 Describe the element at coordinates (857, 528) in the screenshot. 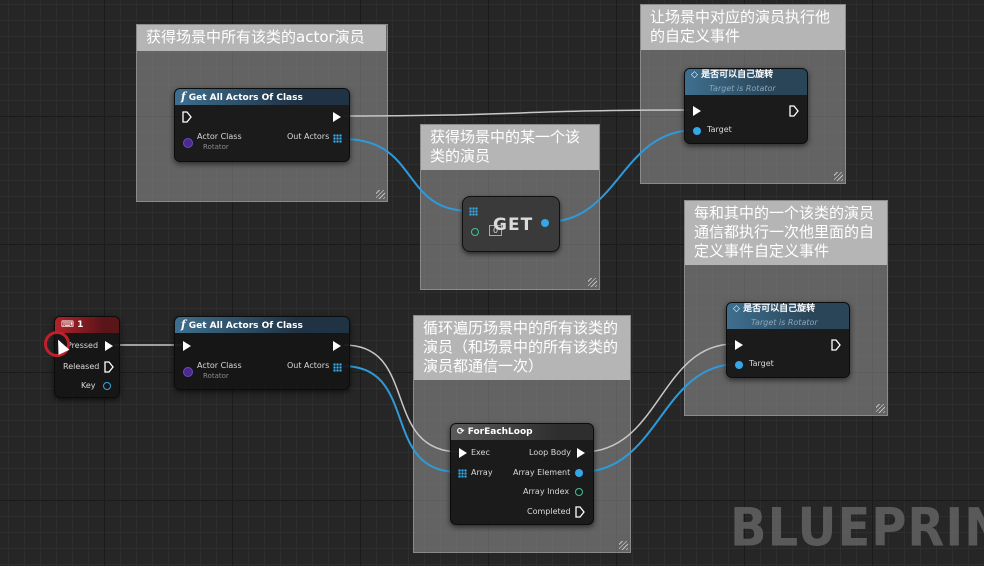

I see `blueprint-watermark: BLUEPRIN` at that location.